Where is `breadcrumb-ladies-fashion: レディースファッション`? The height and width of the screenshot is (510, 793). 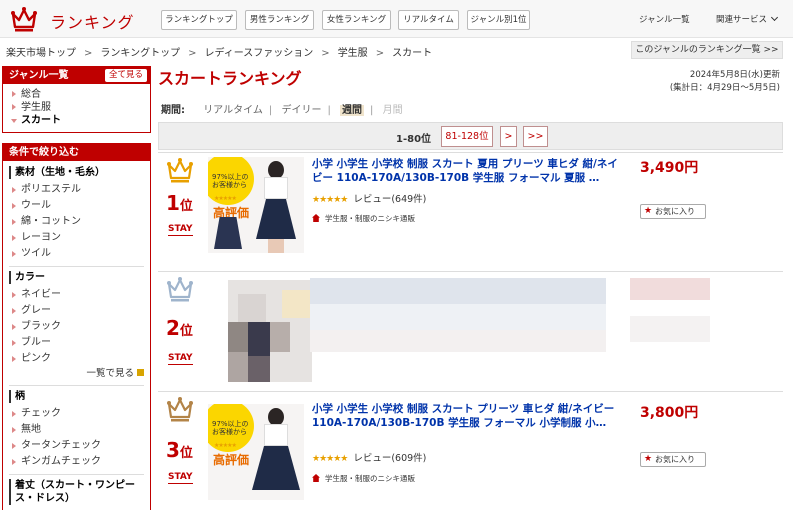 breadcrumb-ladies-fashion: レディースファッション is located at coordinates (258, 53).